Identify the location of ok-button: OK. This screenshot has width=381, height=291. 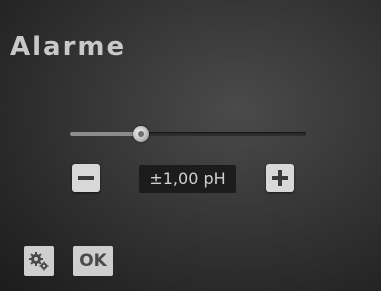
(93, 261).